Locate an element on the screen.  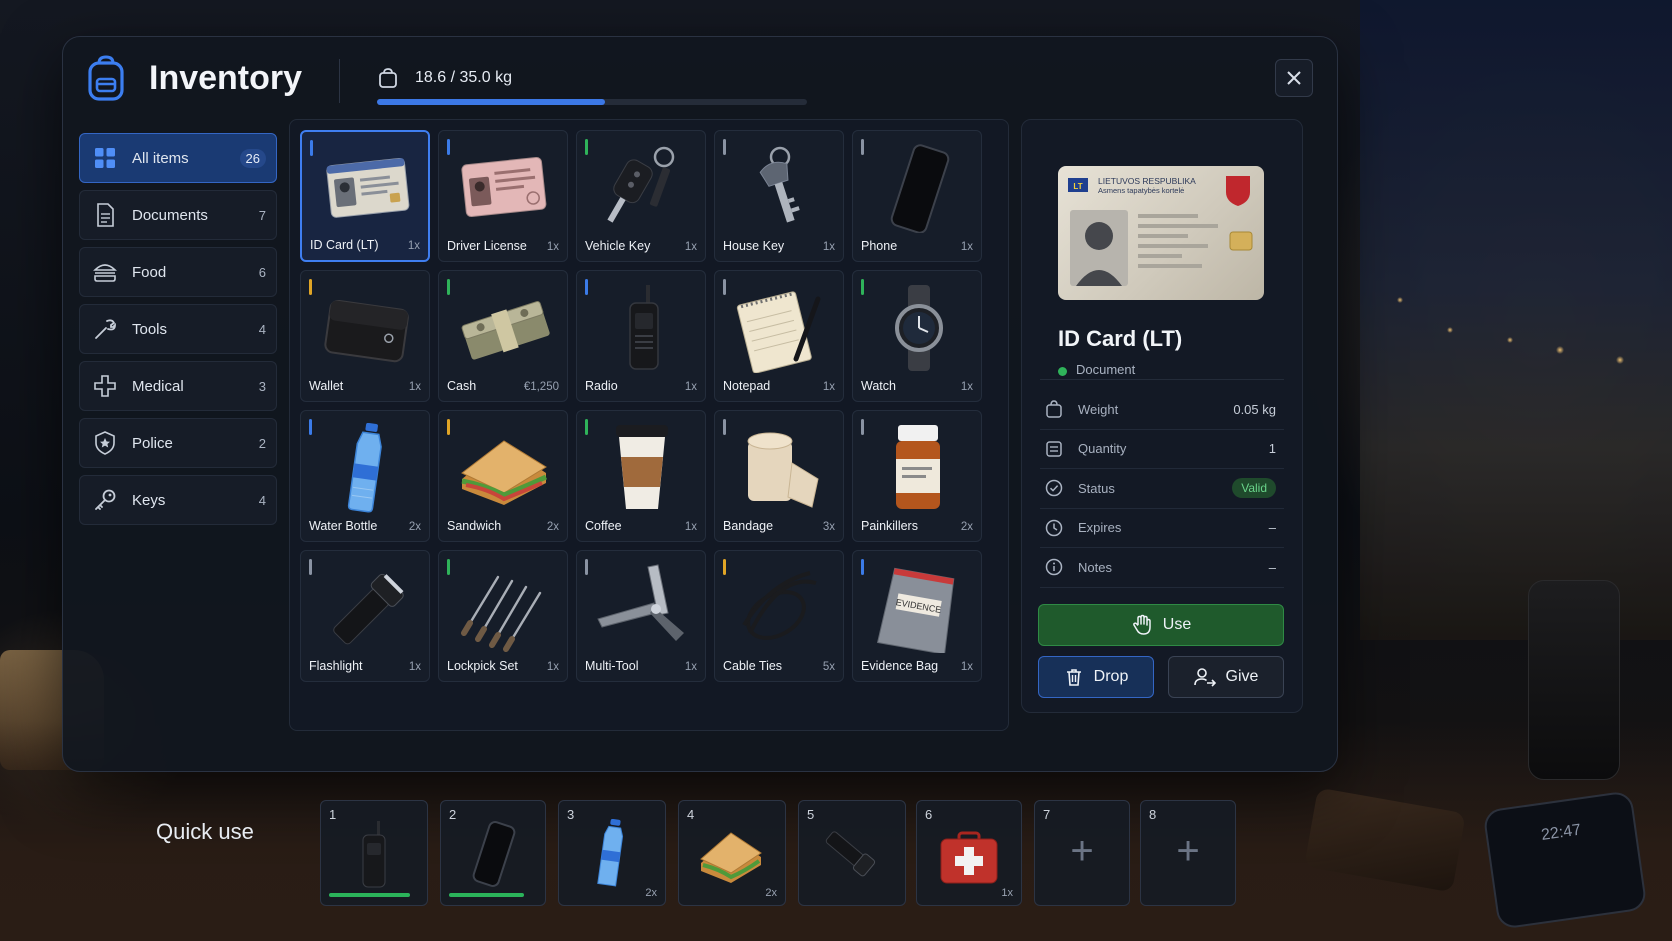
sidebar-item-label: Tools is located at coordinates (150, 329).